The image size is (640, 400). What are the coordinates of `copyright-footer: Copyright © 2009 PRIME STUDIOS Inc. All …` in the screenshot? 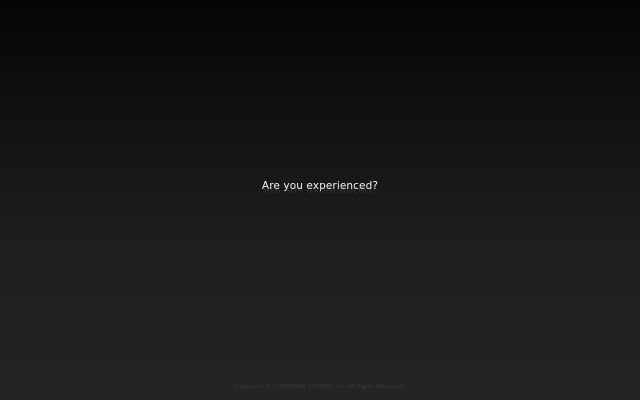 It's located at (320, 387).